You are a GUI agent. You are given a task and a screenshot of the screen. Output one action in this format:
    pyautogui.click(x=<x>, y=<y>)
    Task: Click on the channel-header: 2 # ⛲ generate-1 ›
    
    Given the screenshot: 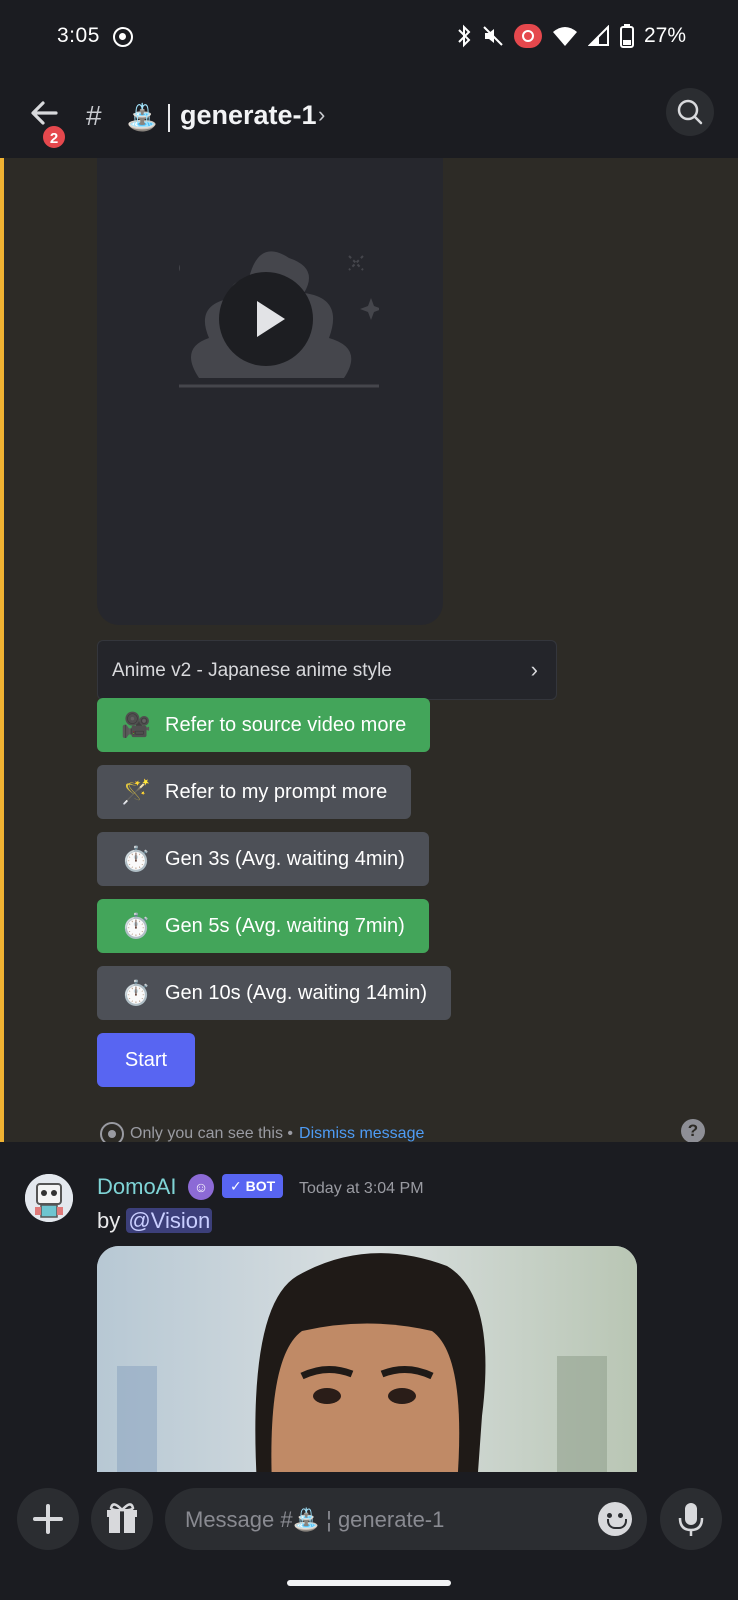 What is the action you would take?
    pyautogui.click(x=369, y=117)
    